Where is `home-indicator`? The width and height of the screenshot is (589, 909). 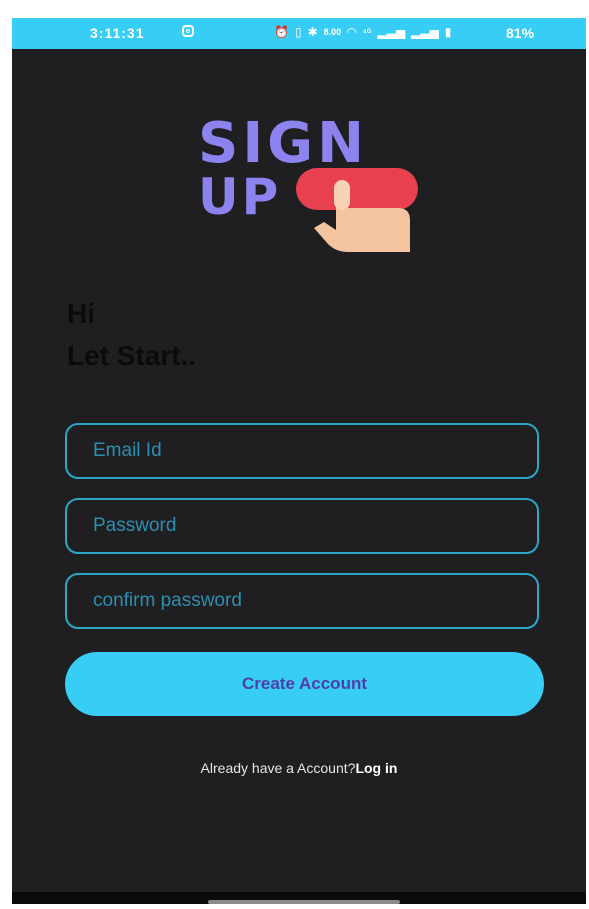
home-indicator is located at coordinates (304, 902).